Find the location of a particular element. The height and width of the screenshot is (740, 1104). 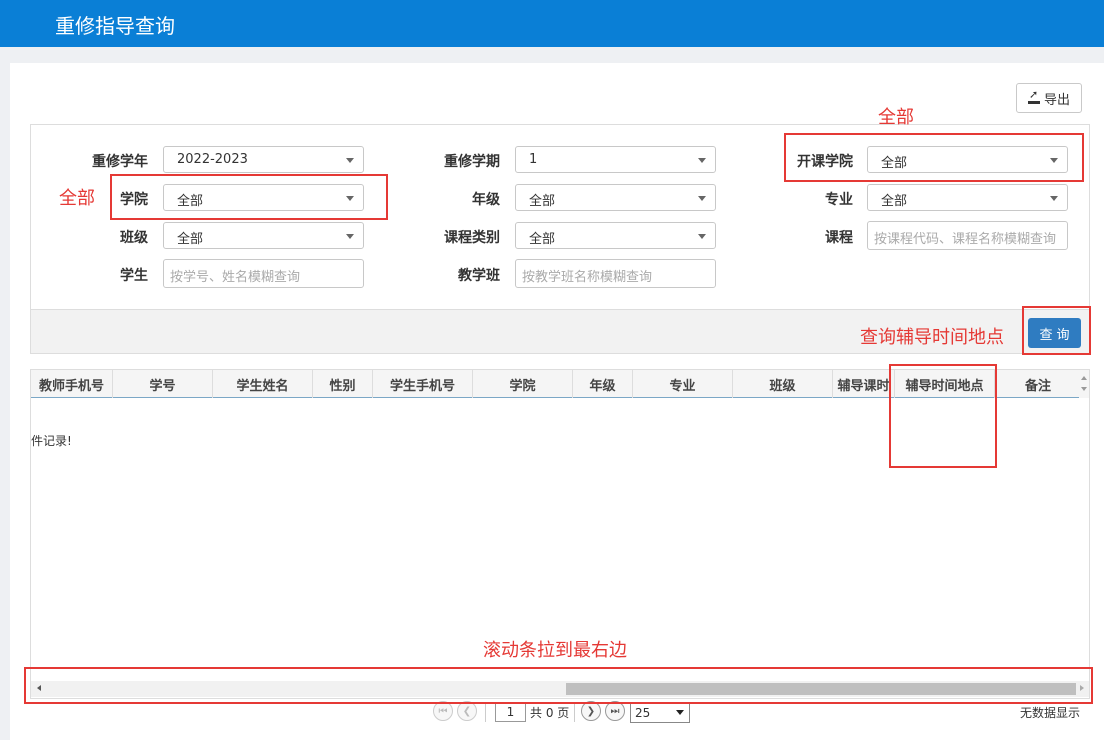

column-header: 专业 is located at coordinates (683, 384).